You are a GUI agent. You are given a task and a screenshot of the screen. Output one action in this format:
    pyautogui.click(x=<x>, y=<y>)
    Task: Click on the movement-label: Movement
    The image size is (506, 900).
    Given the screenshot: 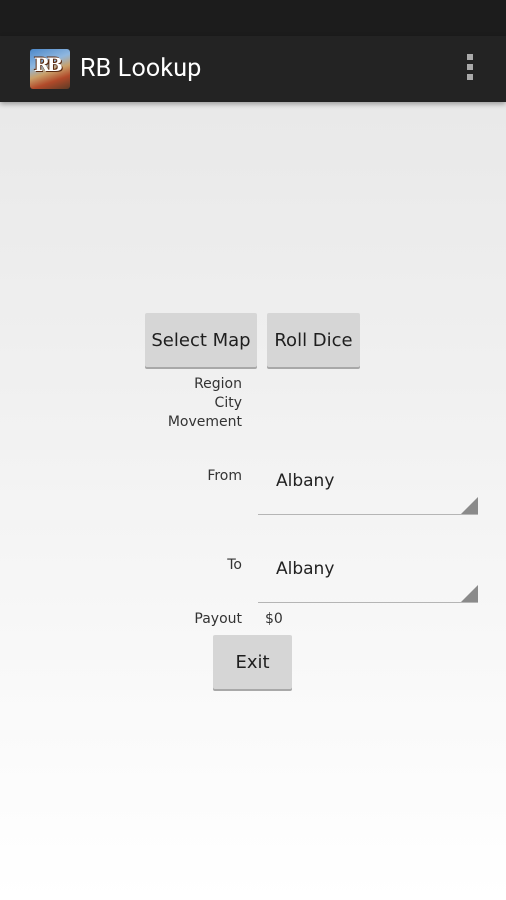 What is the action you would take?
    pyautogui.click(x=204, y=422)
    